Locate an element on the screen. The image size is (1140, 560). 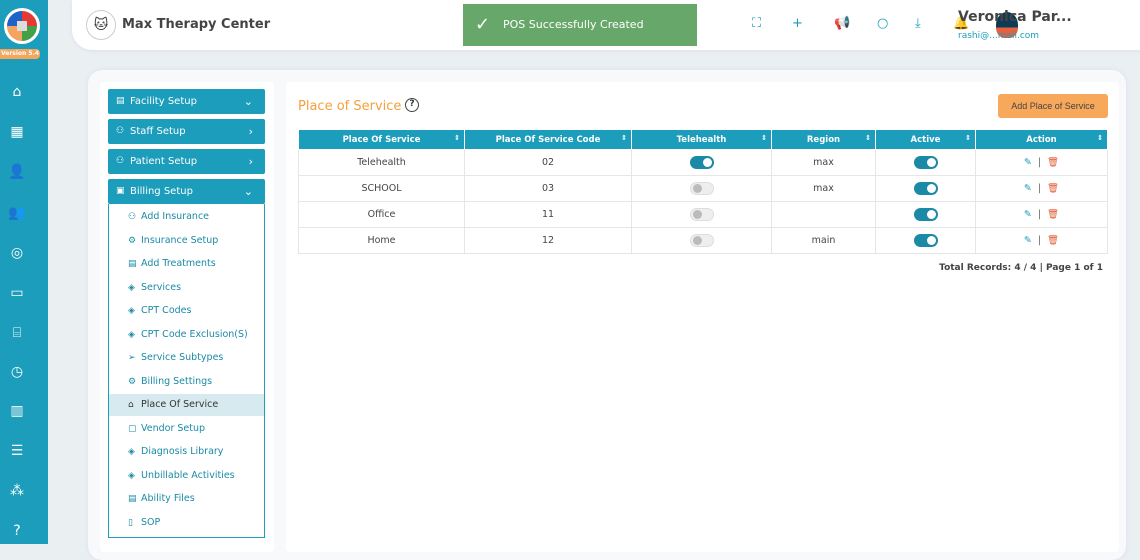
layers-icon: ◈ is located at coordinates (131, 475).